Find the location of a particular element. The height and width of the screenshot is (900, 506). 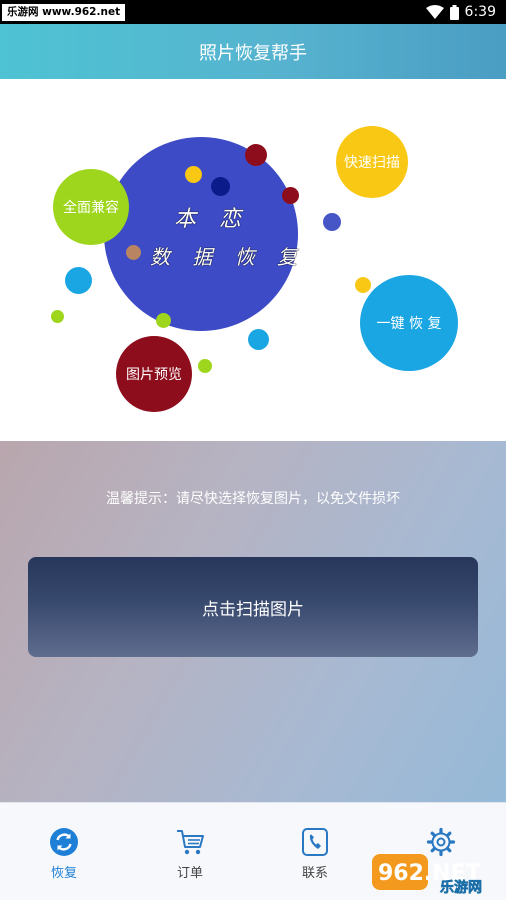

full-compat-bubble: 全面兼容 is located at coordinates (91, 207).